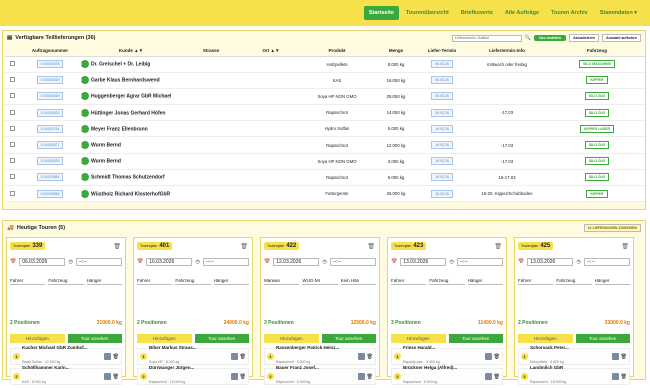 Image resolution: width=650 pixels, height=388 pixels. Describe the element at coordinates (50, 96) in the screenshot. I see `order-number: V24/002669` at that location.